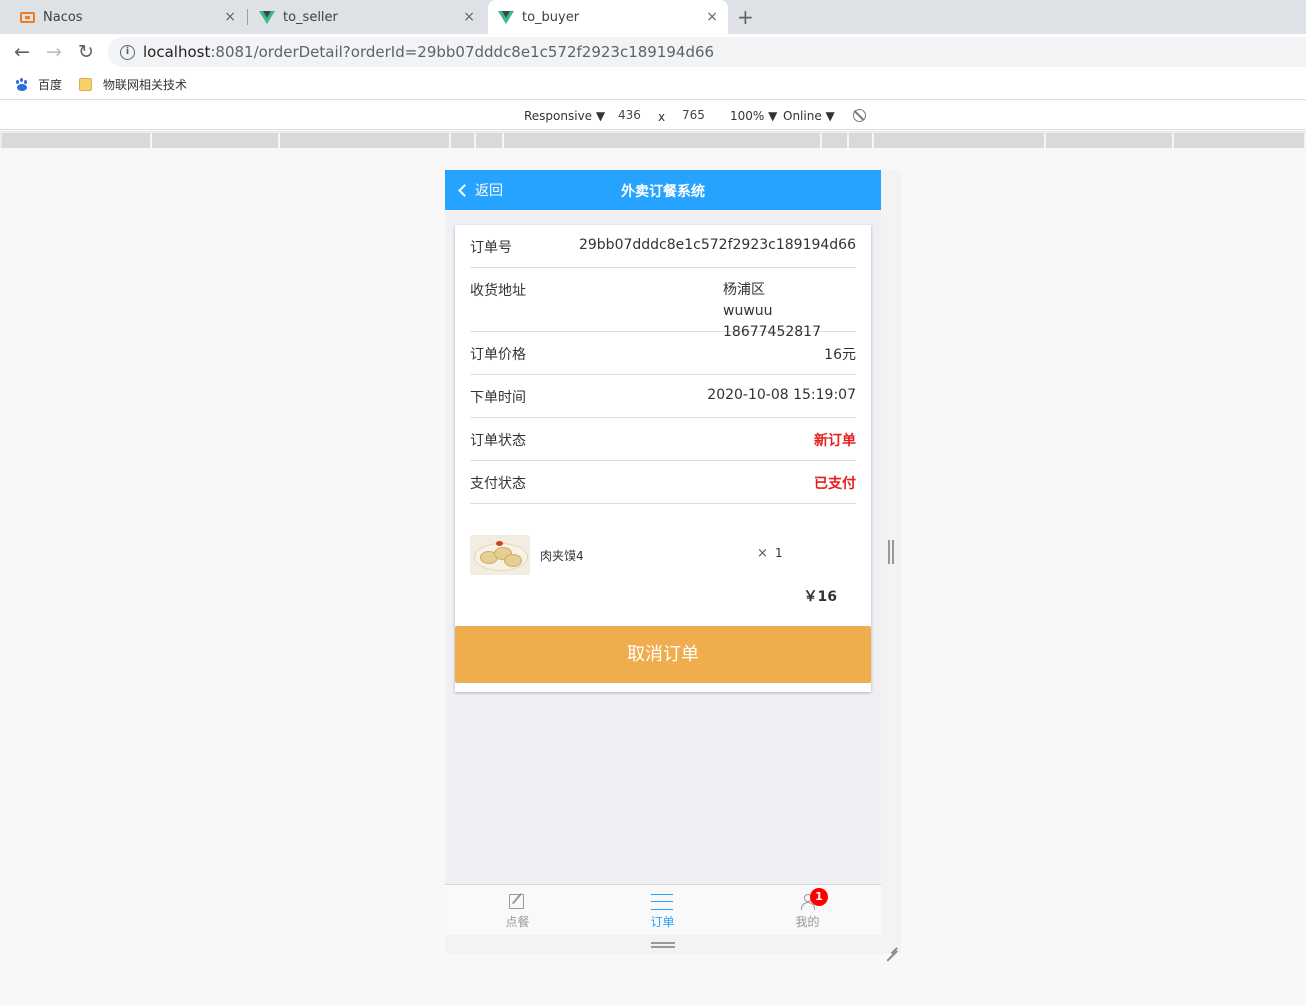 The image size is (1306, 1005). What do you see at coordinates (662, 922) in the screenshot?
I see `tab-label: 订单` at bounding box center [662, 922].